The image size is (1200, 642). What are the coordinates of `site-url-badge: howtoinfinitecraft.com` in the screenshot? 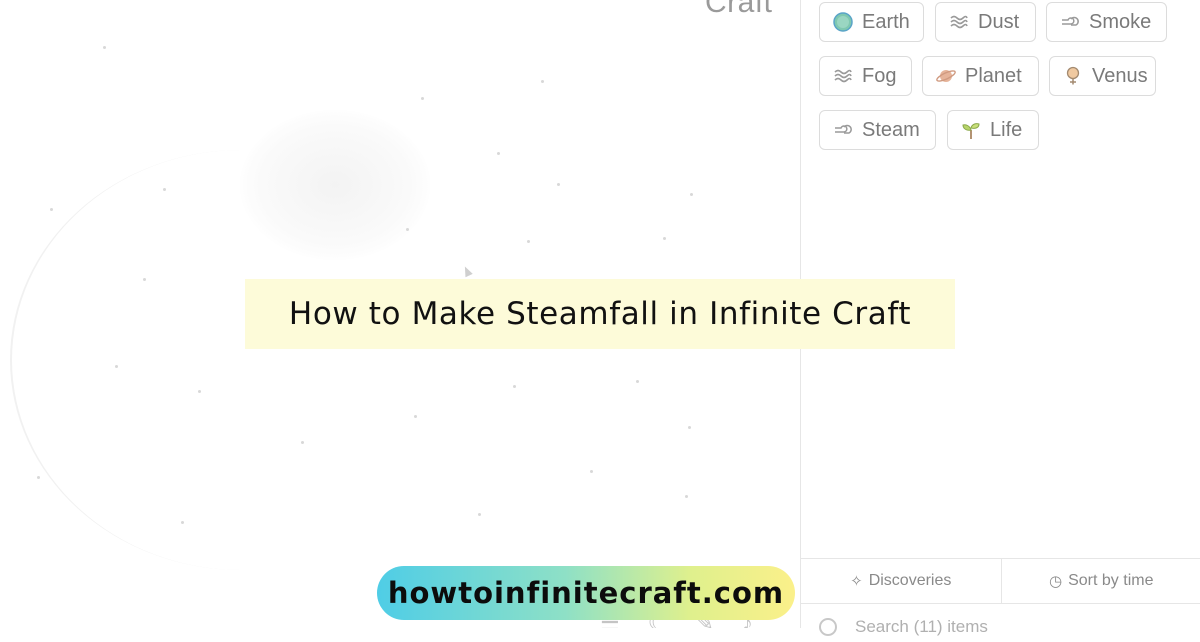 It's located at (586, 593).